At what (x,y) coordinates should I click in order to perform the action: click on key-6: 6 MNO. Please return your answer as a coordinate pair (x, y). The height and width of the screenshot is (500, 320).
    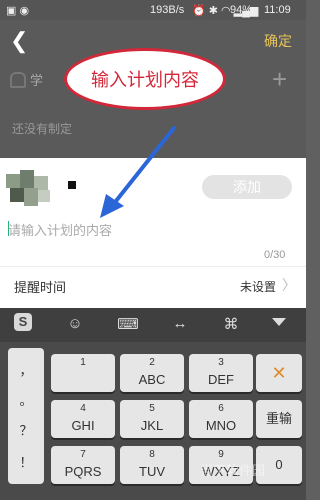
    Looking at the image, I should click on (221, 419).